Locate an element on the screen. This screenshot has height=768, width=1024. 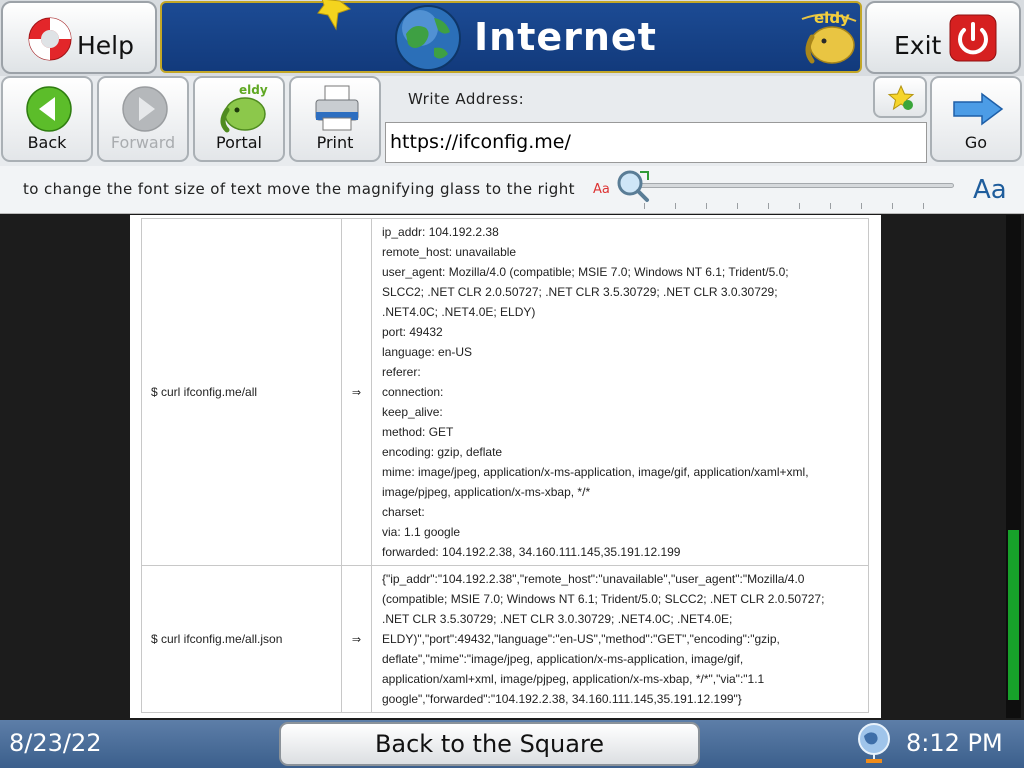
print-button: Print is located at coordinates (335, 119).